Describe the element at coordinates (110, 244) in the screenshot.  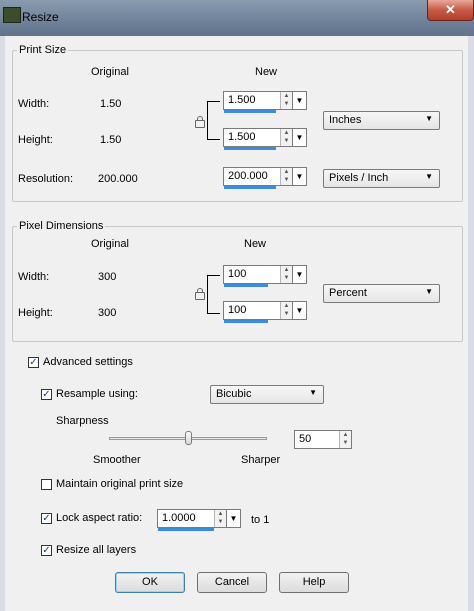
I see `pixel-original-header: Original` at that location.